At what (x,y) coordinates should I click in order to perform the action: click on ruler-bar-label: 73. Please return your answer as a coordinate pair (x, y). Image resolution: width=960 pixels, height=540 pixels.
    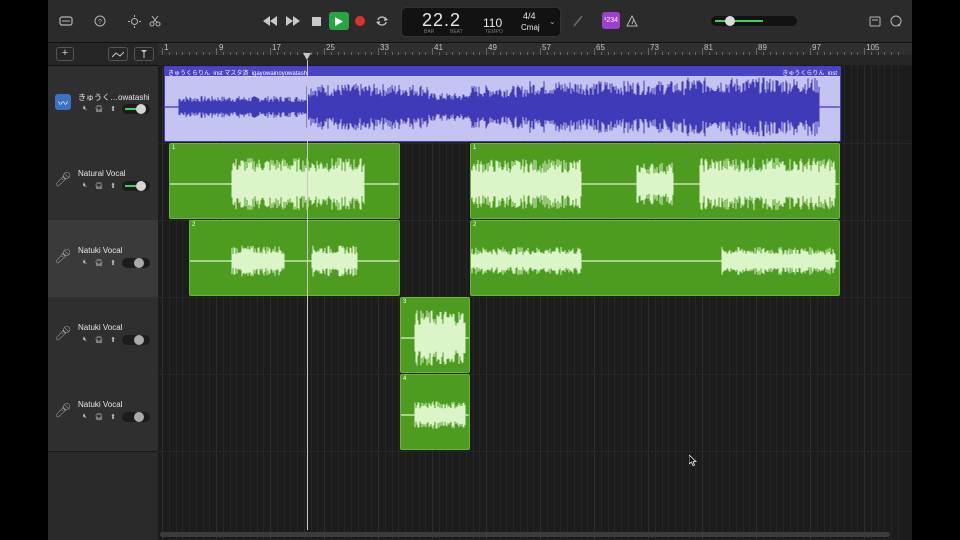
    Looking at the image, I should click on (654, 47).